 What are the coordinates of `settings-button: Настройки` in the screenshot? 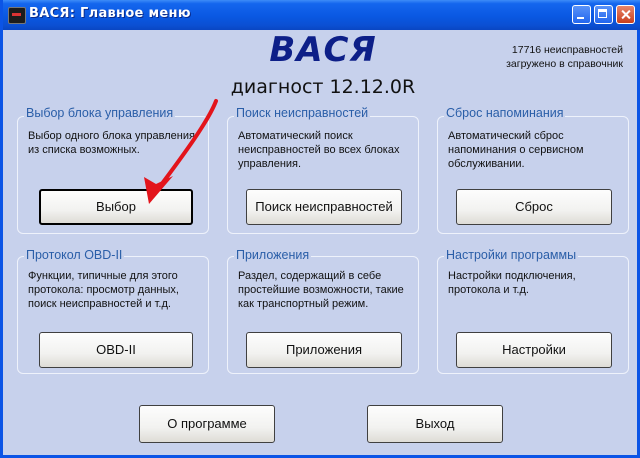 It's located at (534, 350).